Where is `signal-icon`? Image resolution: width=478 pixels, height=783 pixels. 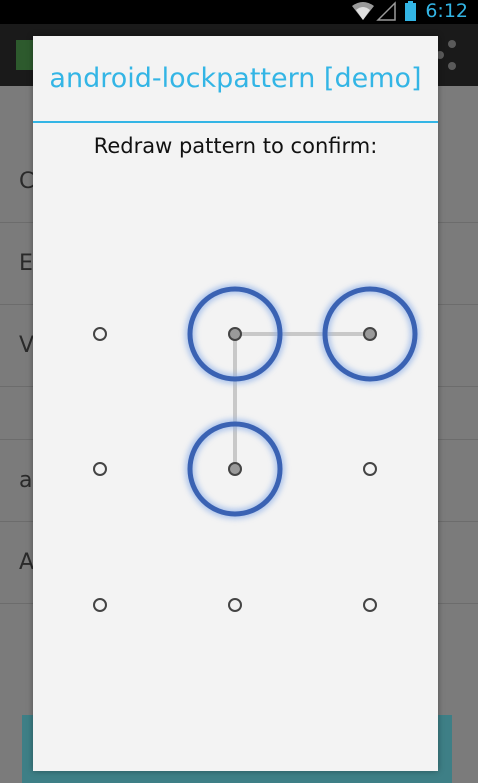 signal-icon is located at coordinates (386, 11).